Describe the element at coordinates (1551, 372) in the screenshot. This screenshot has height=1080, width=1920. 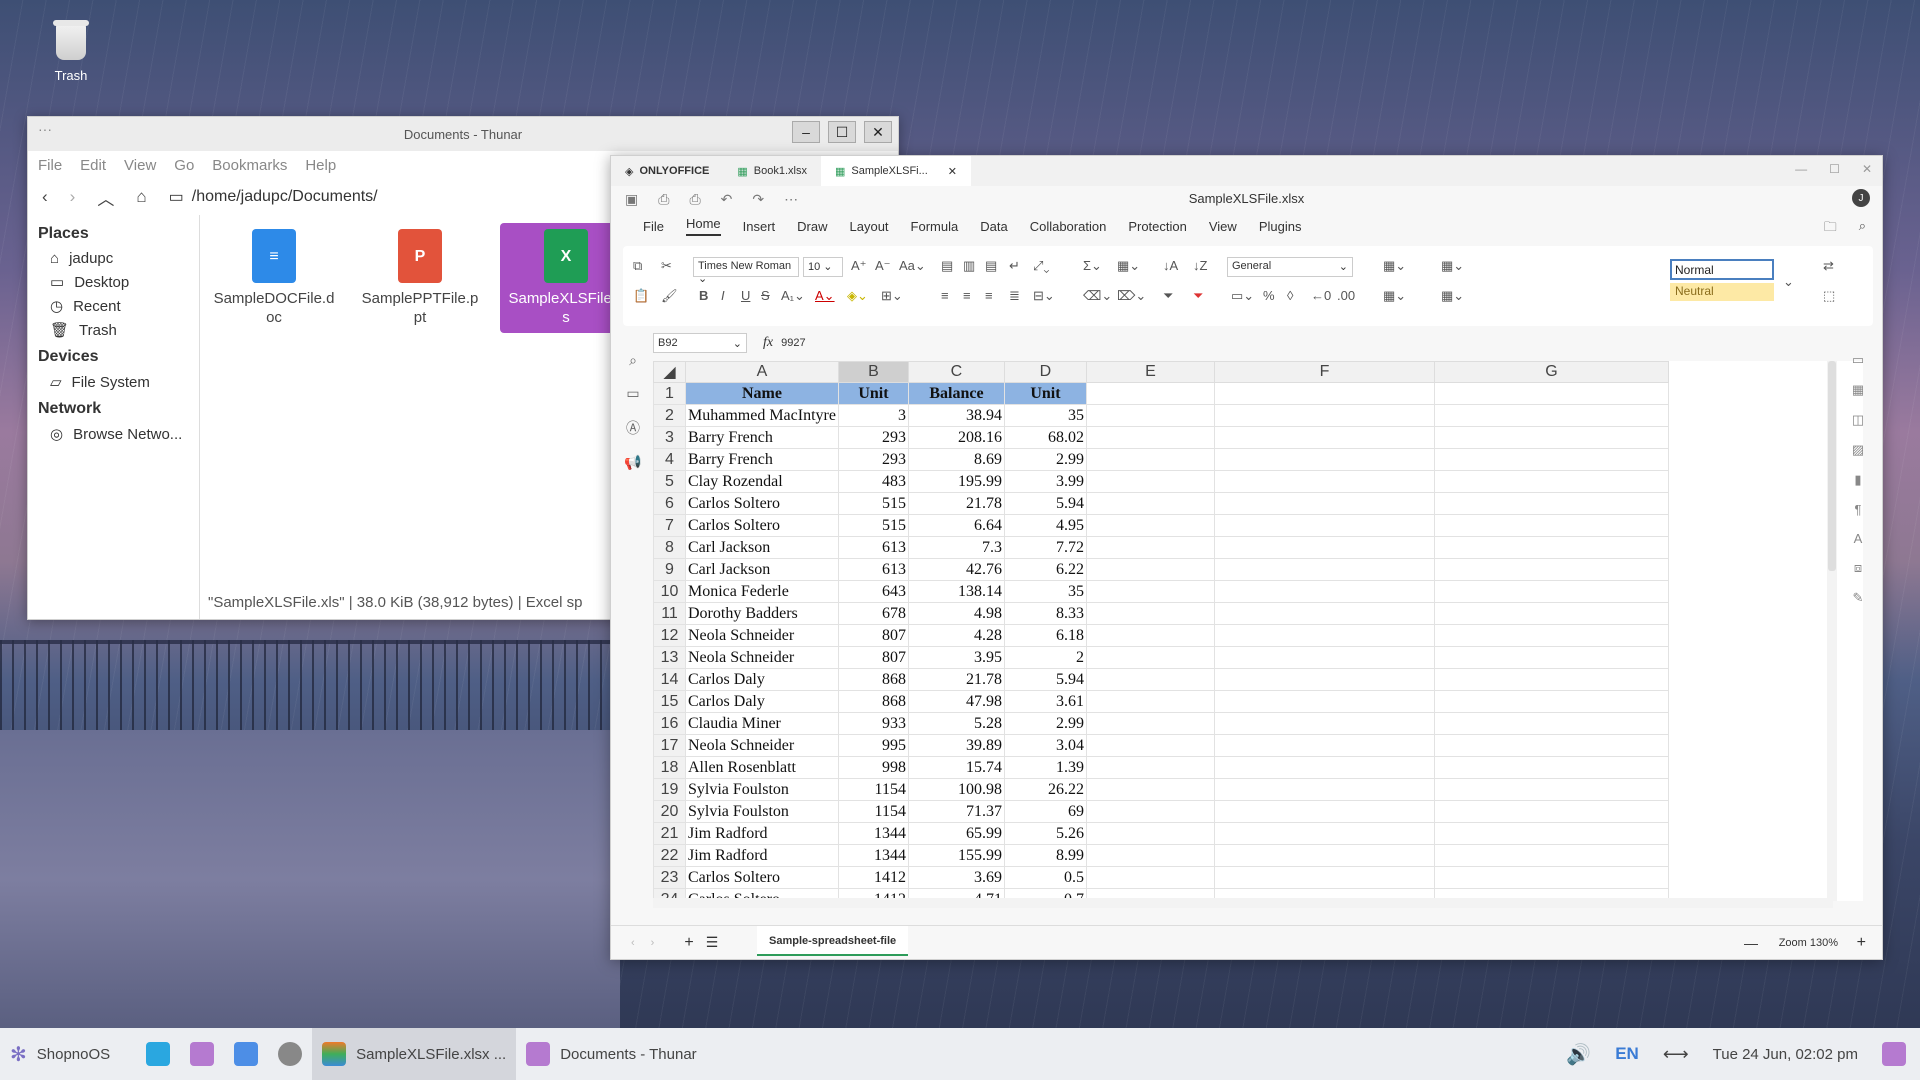
I see `column-header-g: G` at that location.